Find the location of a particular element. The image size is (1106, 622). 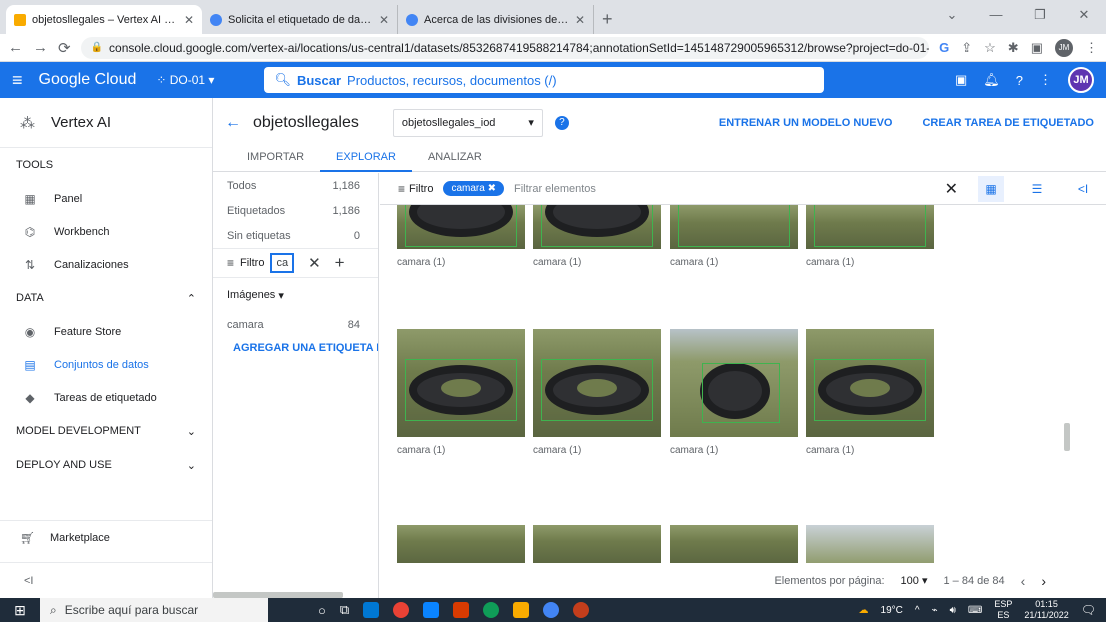

volume-icon: 🔊︎ is located at coordinates (953, 610).